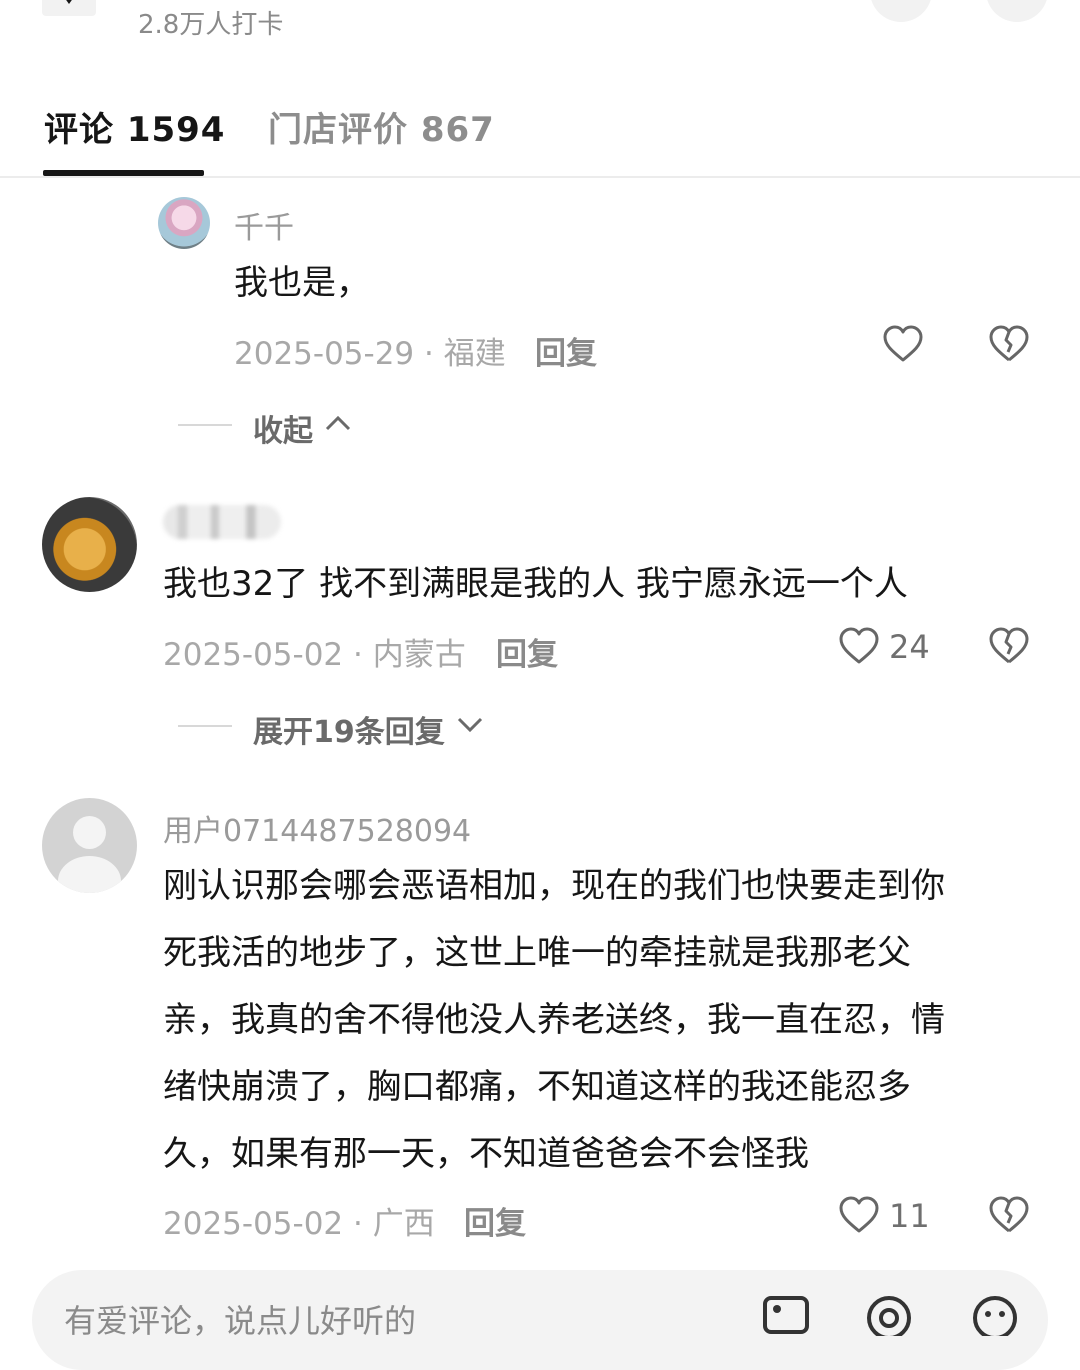  I want to click on reply-username: 千千, so click(264, 225).